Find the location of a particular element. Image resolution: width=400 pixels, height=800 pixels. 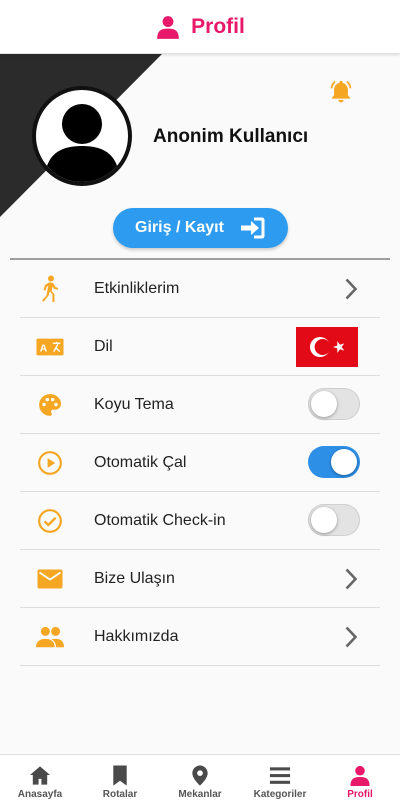

username: Anonim Kullanıcı is located at coordinates (231, 136).